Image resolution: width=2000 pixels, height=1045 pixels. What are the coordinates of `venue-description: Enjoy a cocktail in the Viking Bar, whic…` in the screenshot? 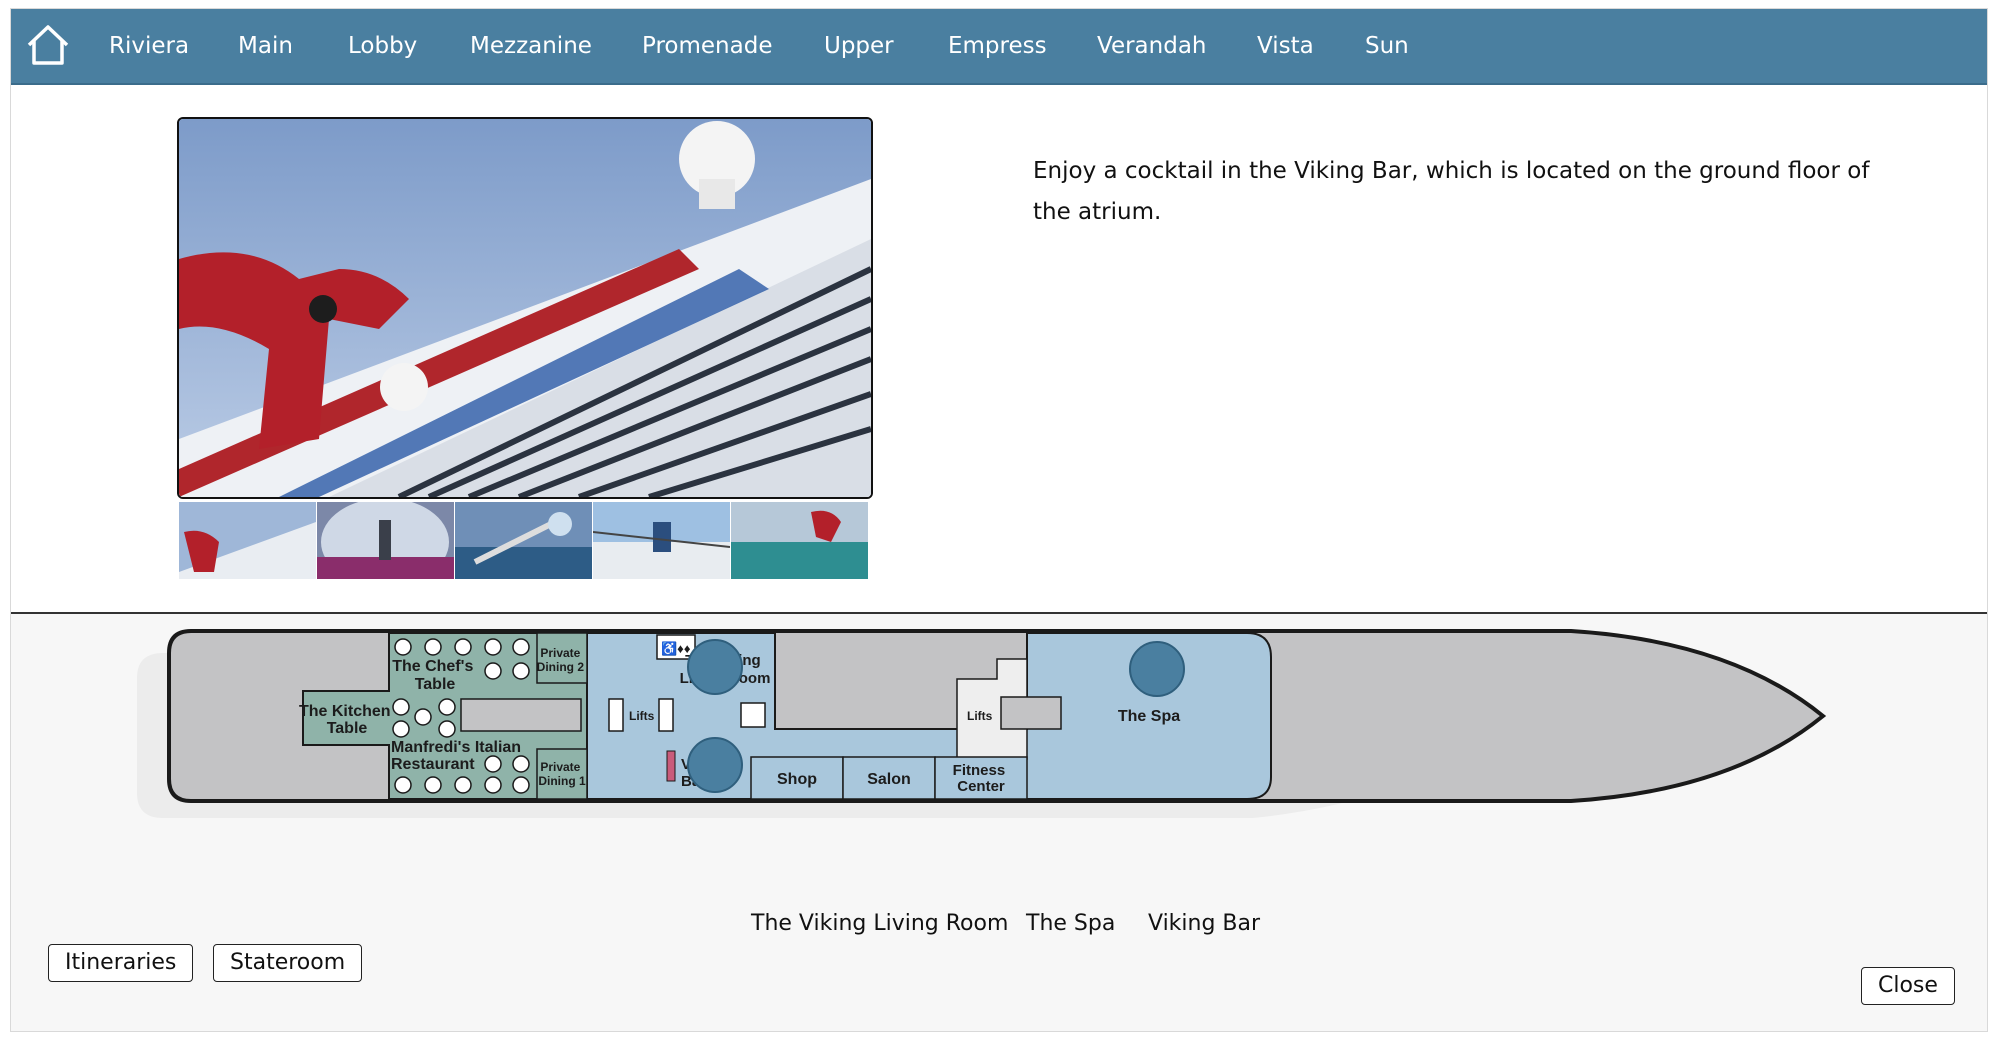 It's located at (1451, 191).